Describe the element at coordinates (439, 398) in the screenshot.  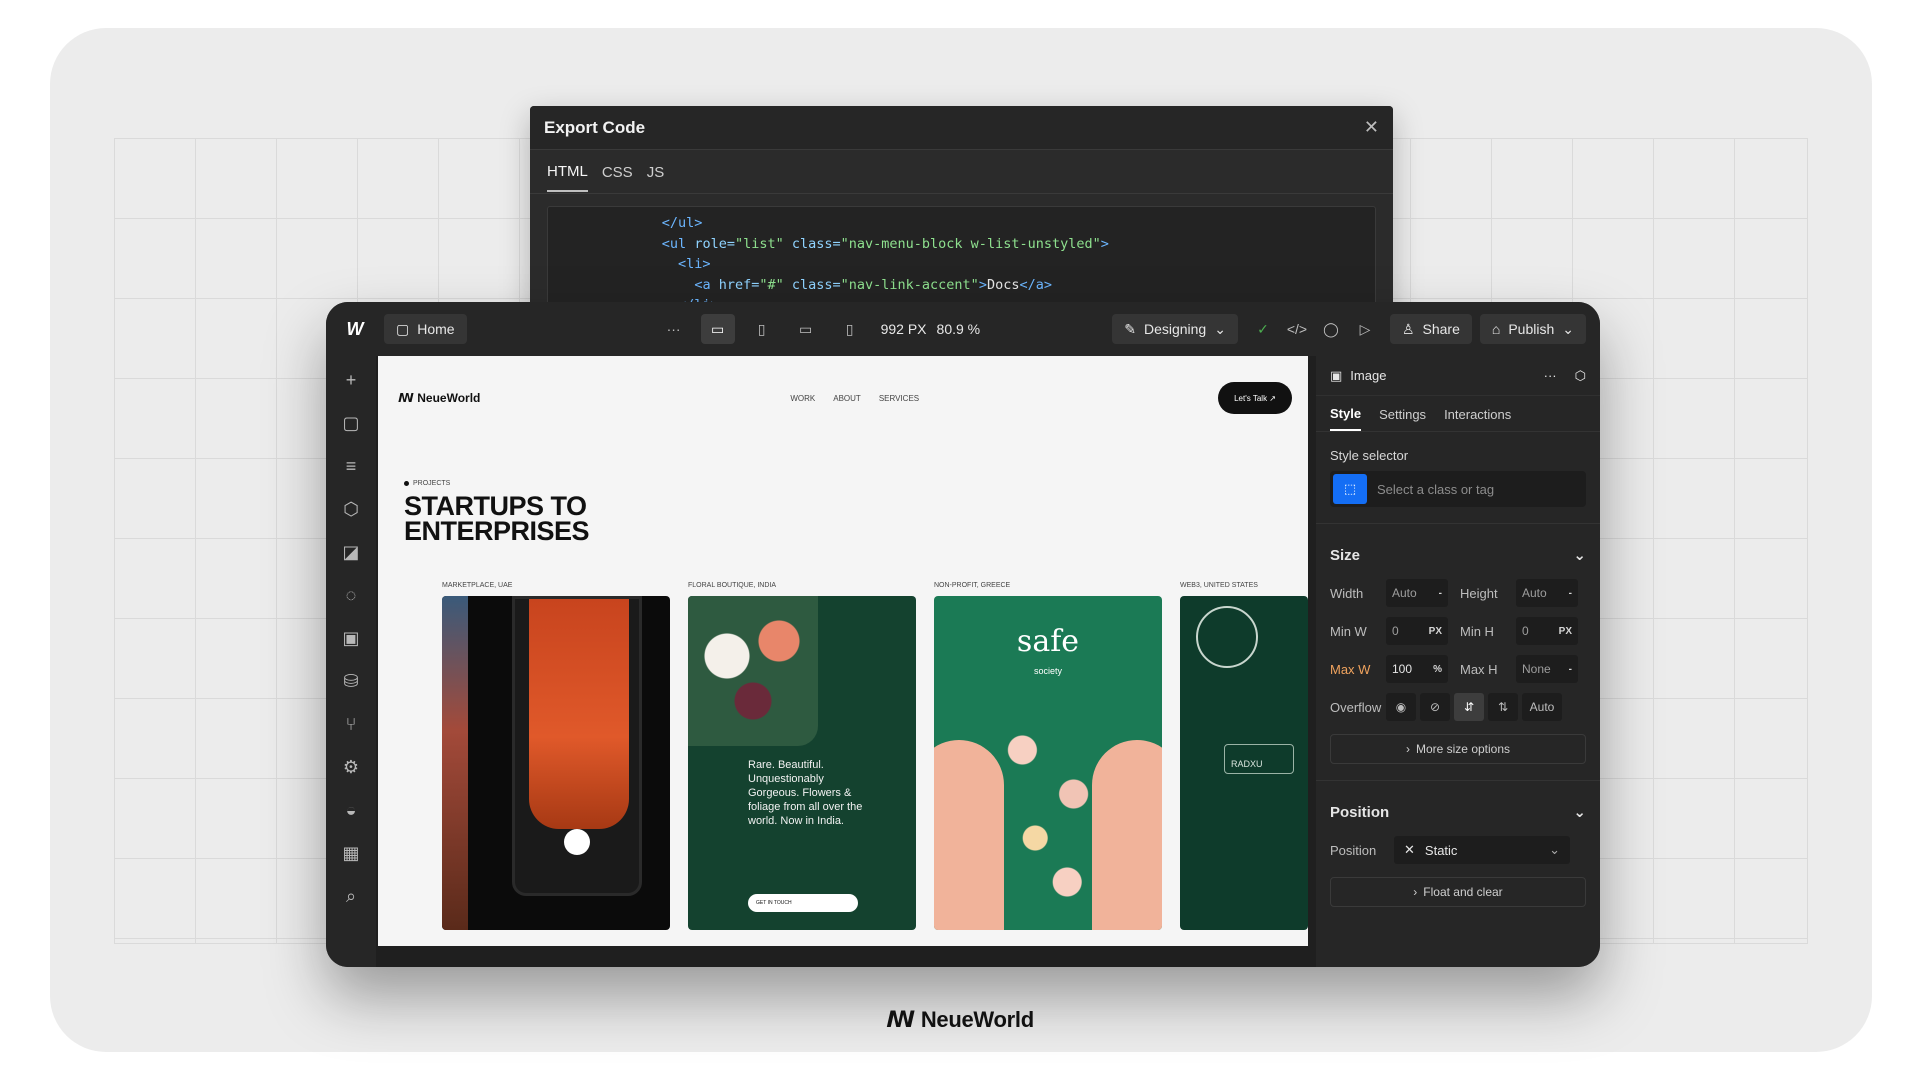
I see `site-logo: ꟿ NeueWorld` at that location.